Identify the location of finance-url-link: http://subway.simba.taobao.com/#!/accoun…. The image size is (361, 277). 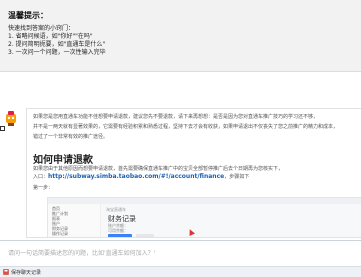
(136, 176).